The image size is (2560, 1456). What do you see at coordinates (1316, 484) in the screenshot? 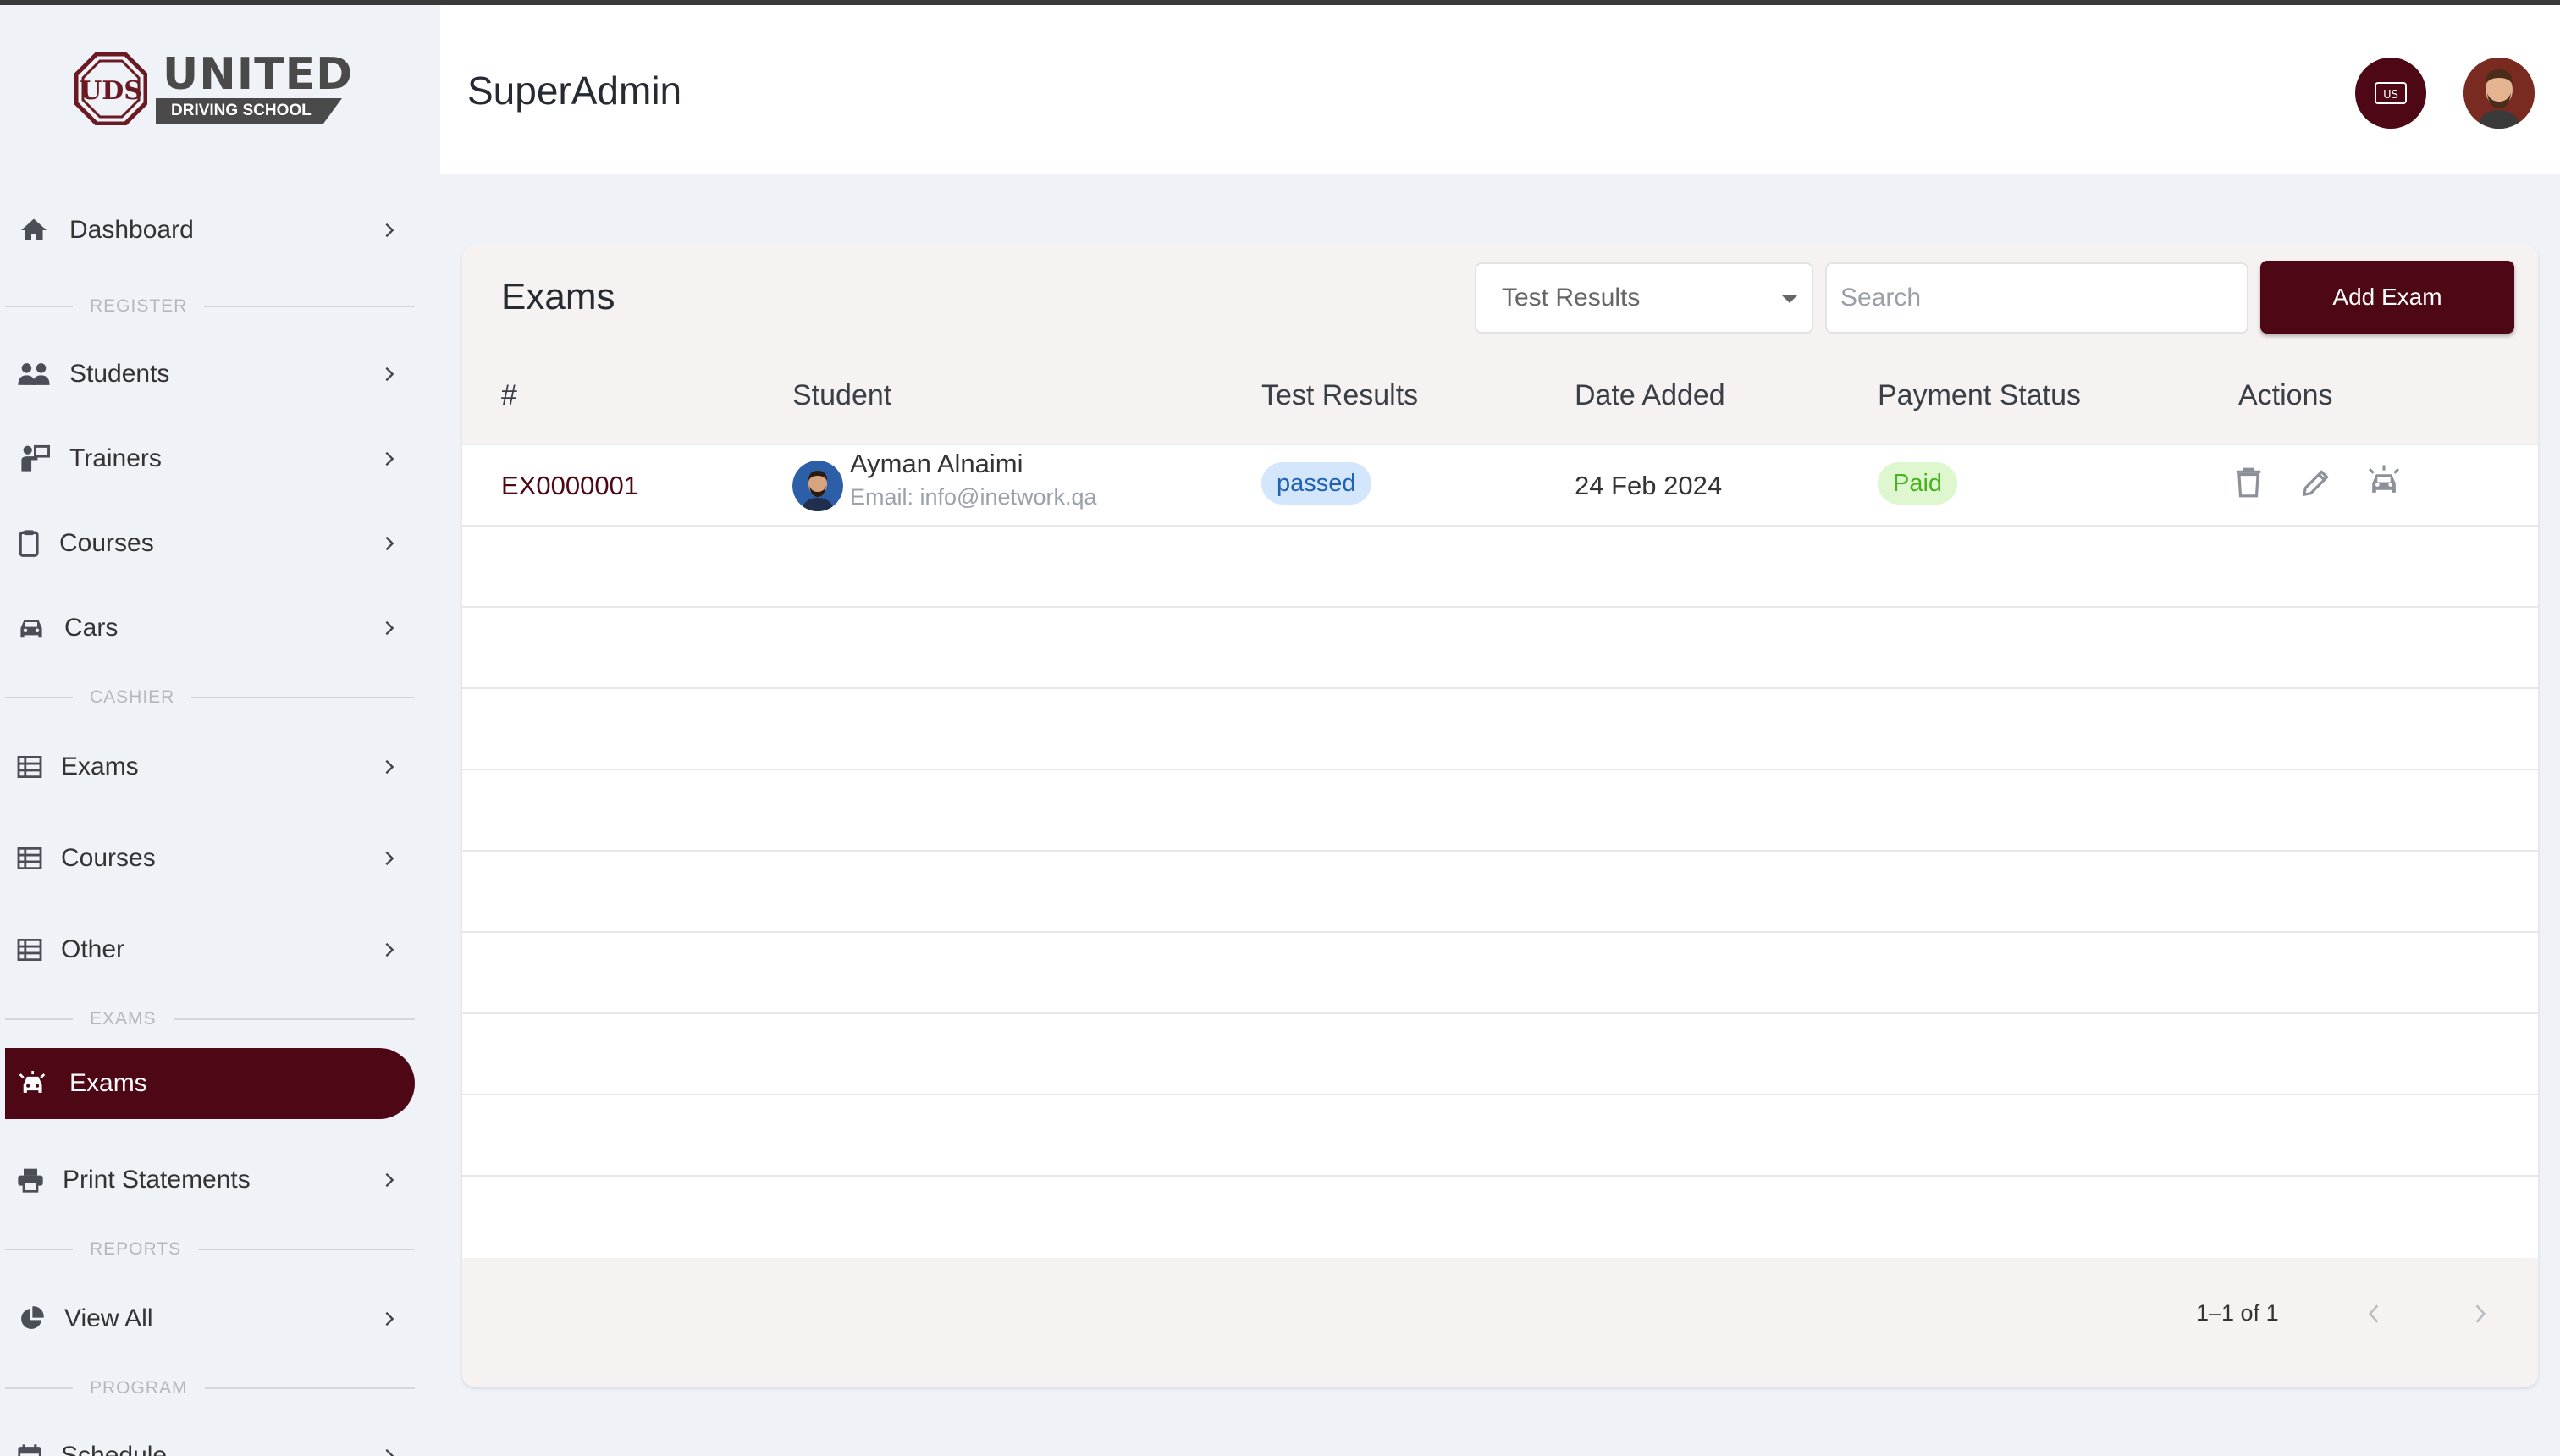
I see `test-result-badge: passed` at bounding box center [1316, 484].